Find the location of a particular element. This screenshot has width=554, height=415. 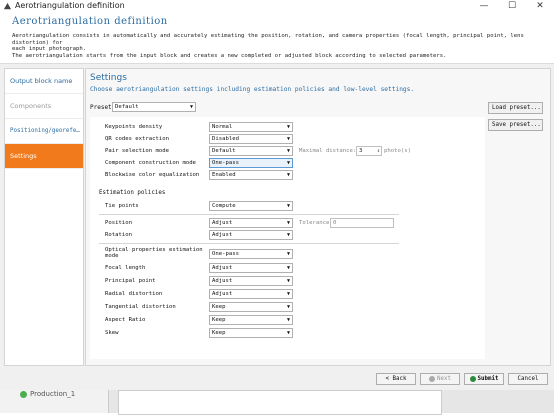

blockwise-color-select: Enabled ▼ is located at coordinates (251, 175).